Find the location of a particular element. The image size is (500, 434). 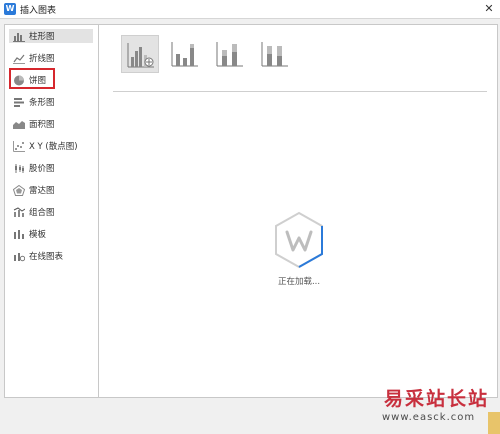

loading-spinner-icon is located at coordinates (299, 240).